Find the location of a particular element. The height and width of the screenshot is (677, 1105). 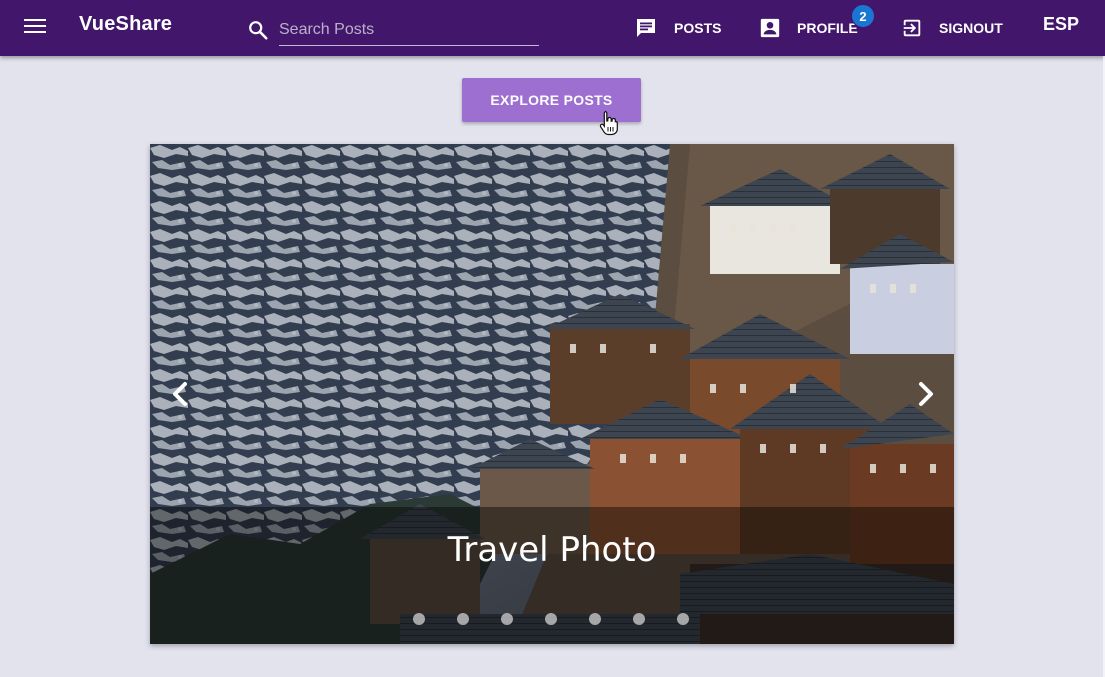

posts-button: POSTS is located at coordinates (677, 28).